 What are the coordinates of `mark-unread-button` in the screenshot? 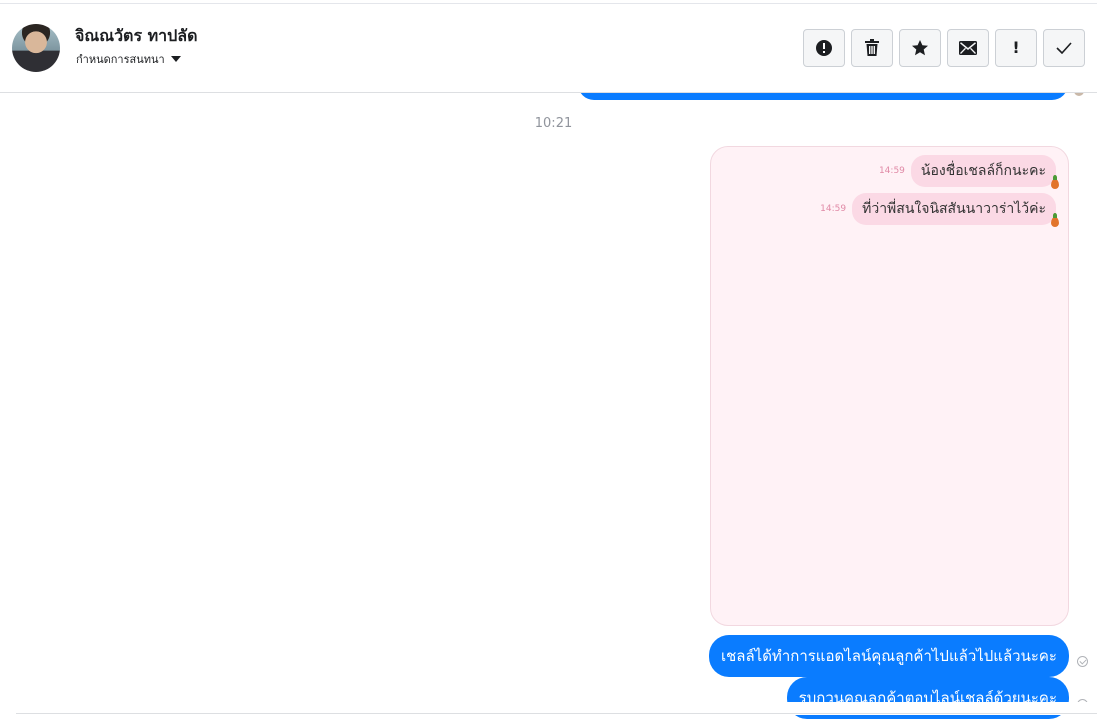 It's located at (968, 48).